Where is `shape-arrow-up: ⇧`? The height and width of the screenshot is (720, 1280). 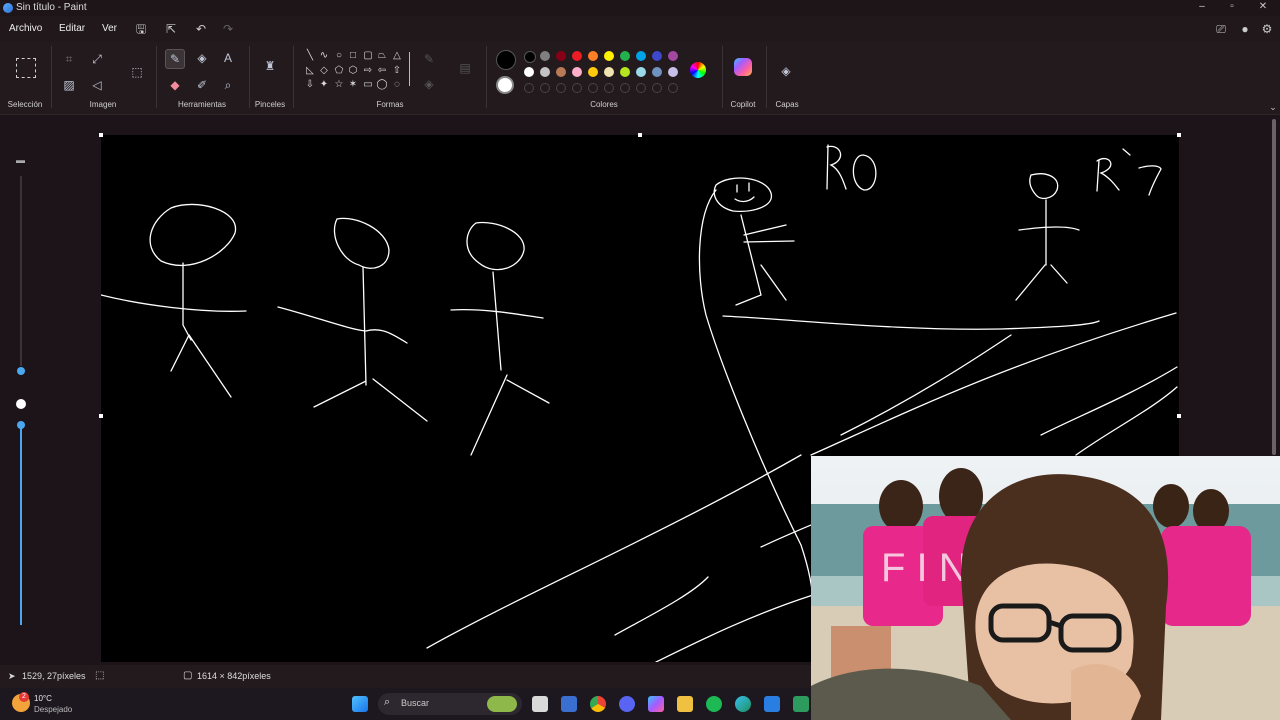 shape-arrow-up: ⇧ is located at coordinates (397, 70).